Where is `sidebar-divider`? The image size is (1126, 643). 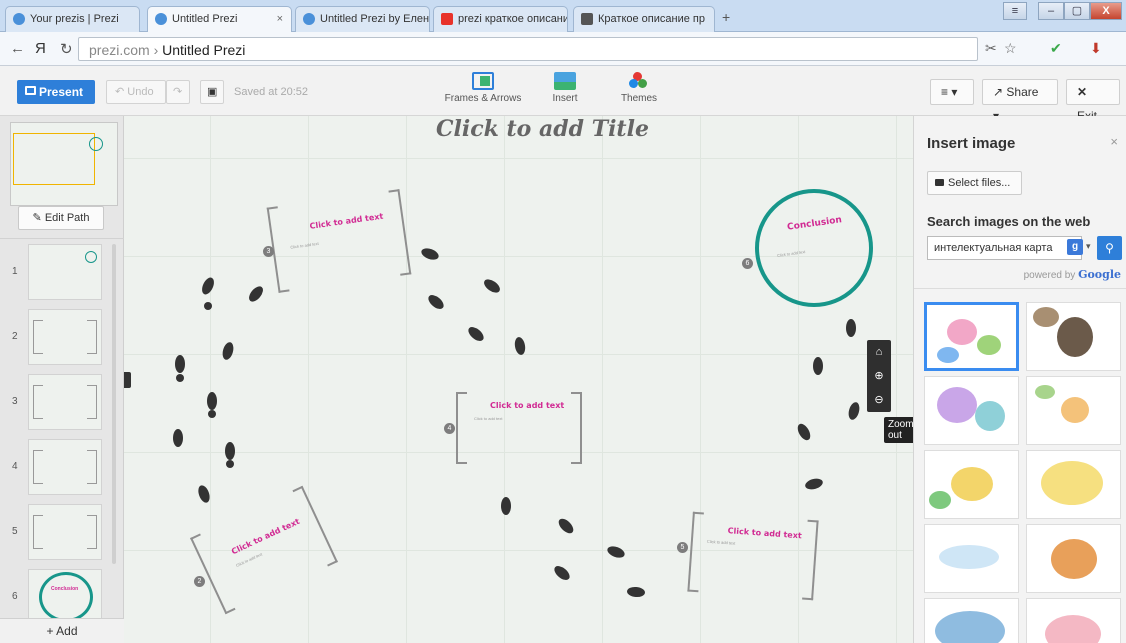
sidebar-divider is located at coordinates (62, 238).